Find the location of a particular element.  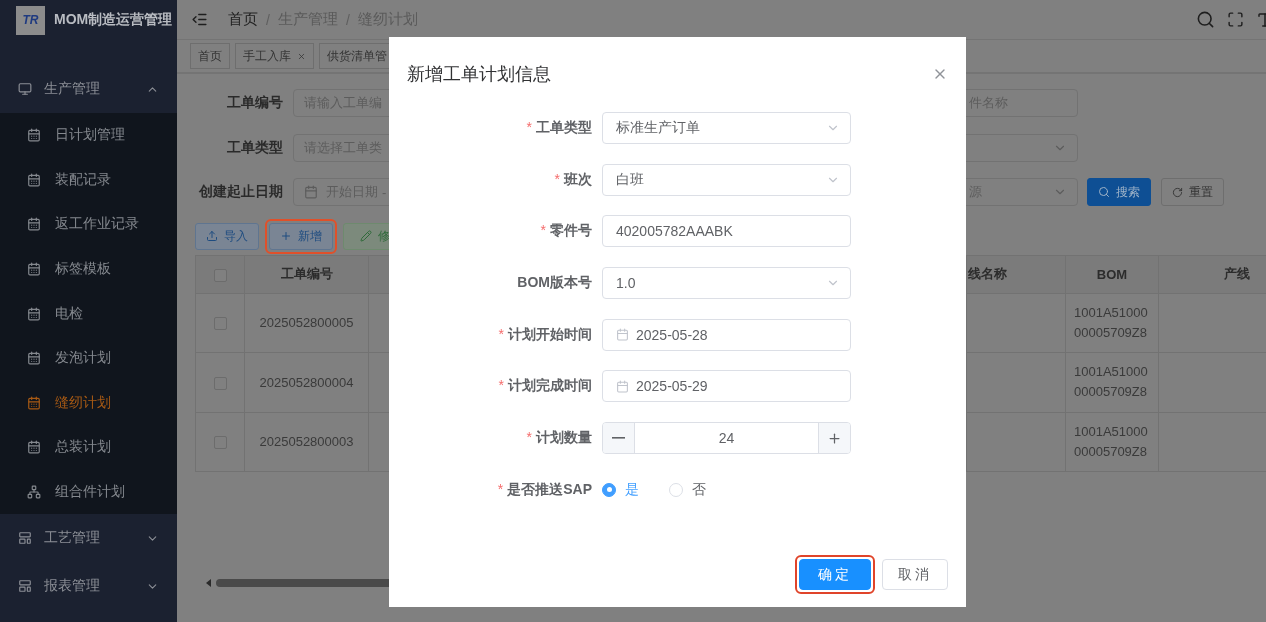

column-header: 产线 is located at coordinates (1212, 274).